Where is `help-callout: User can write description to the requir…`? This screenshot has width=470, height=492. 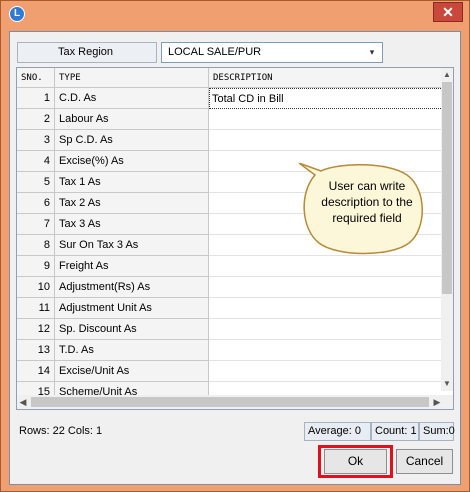 help-callout: User can write description to the requir… is located at coordinates (361, 209).